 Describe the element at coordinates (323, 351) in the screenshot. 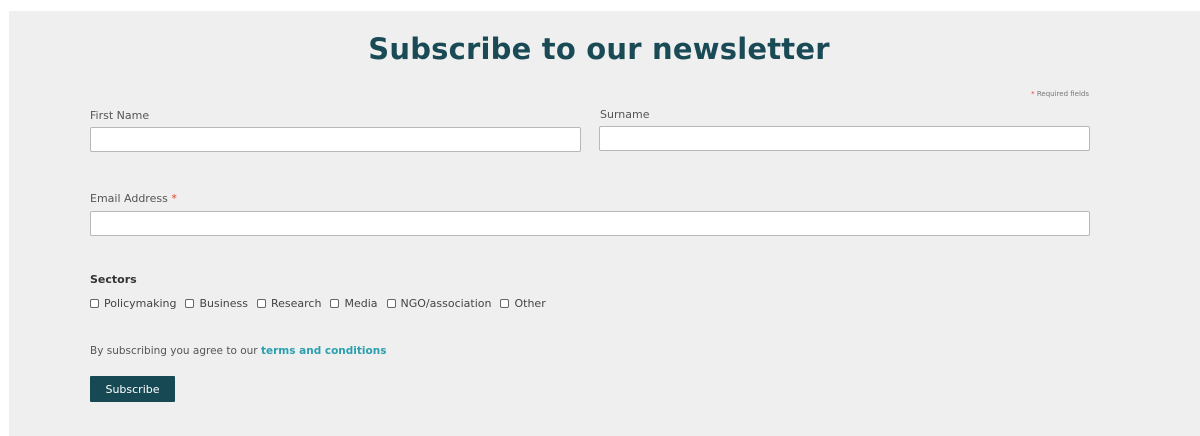

I see `terms-link: terms and conditions` at that location.